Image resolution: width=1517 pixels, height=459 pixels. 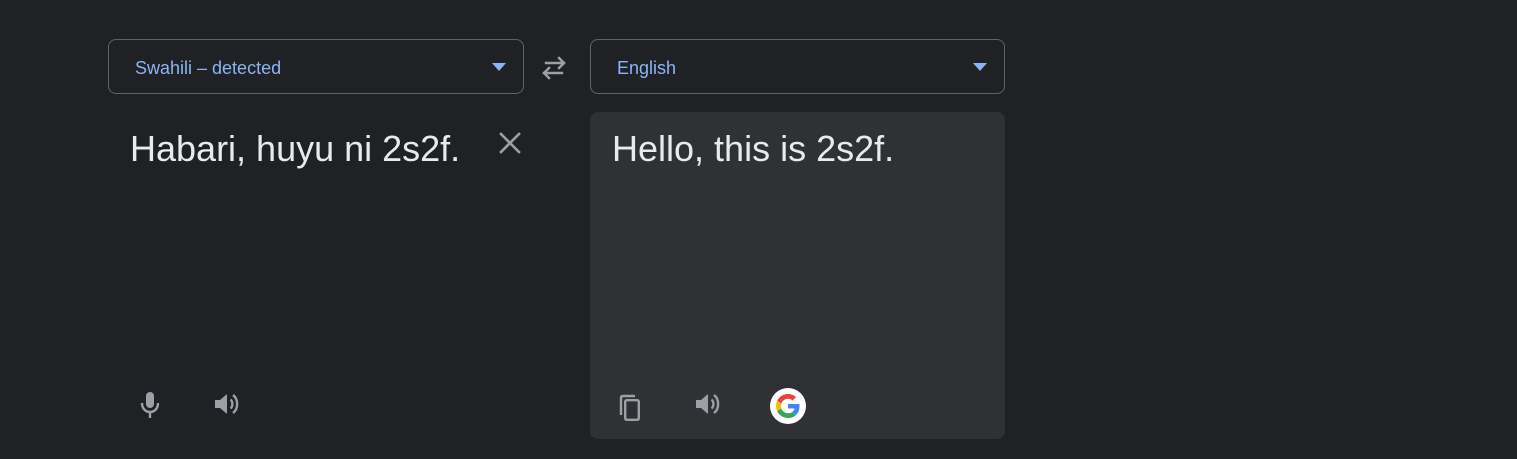 I want to click on listen-translation-button, so click(x=708, y=404).